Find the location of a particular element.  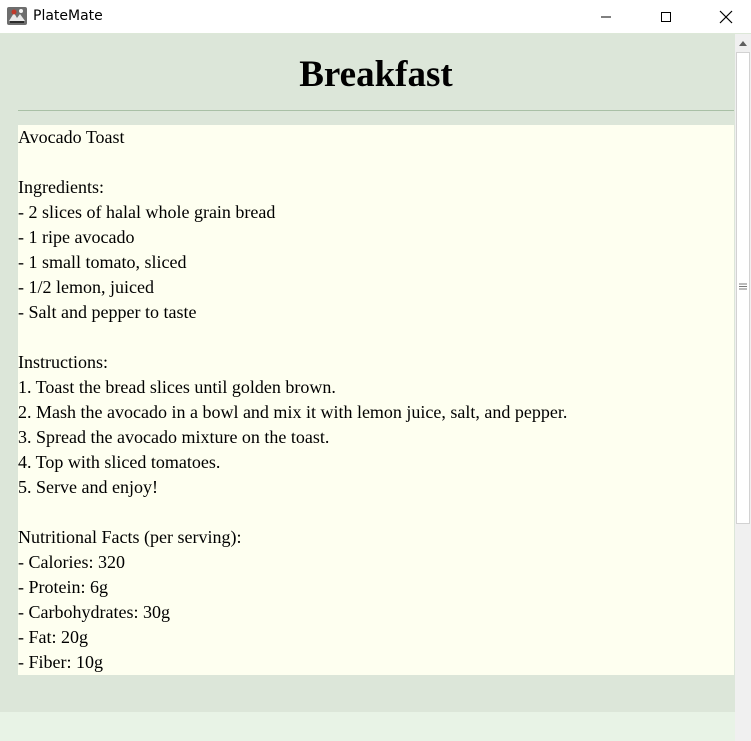

scroll-grip-icon is located at coordinates (743, 286).